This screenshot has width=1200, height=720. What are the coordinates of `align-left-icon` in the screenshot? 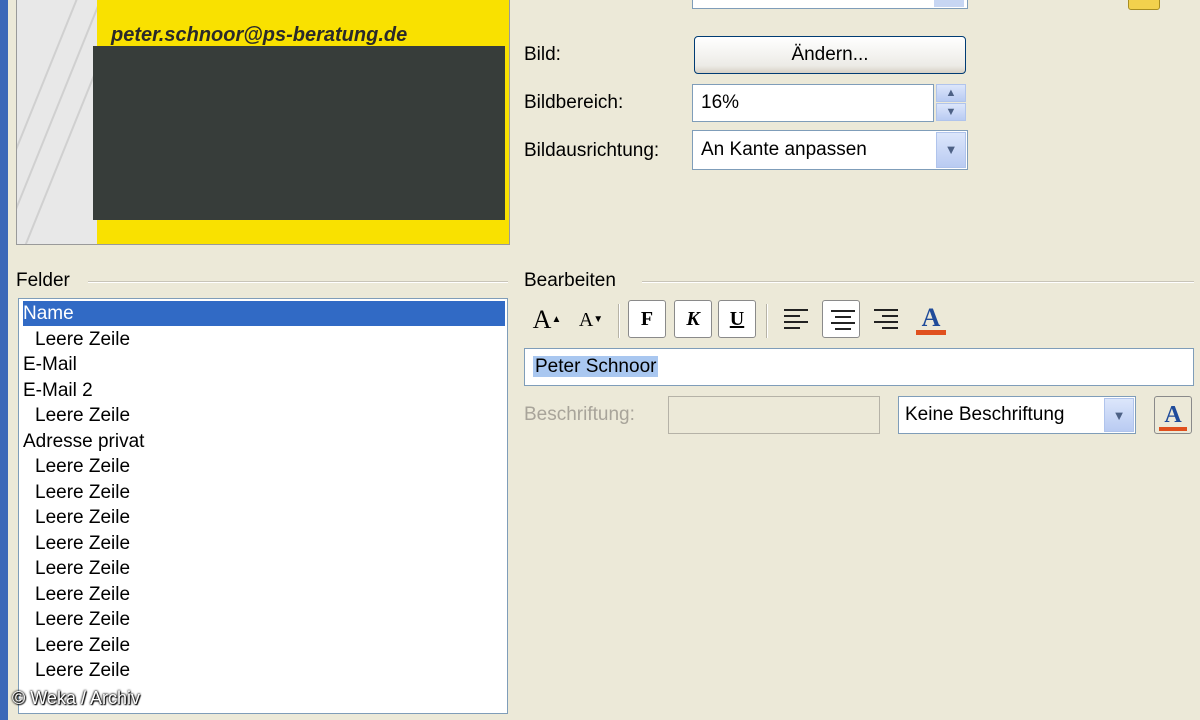 It's located at (796, 319).